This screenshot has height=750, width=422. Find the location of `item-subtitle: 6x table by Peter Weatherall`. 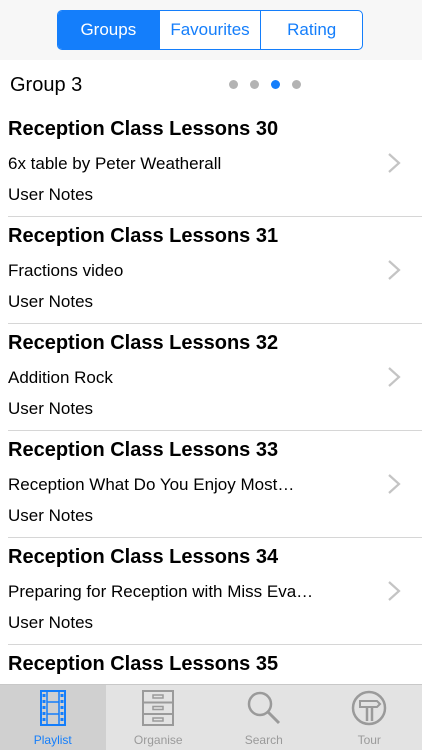

item-subtitle: 6x table by Peter Weatherall is located at coordinates (115, 163).